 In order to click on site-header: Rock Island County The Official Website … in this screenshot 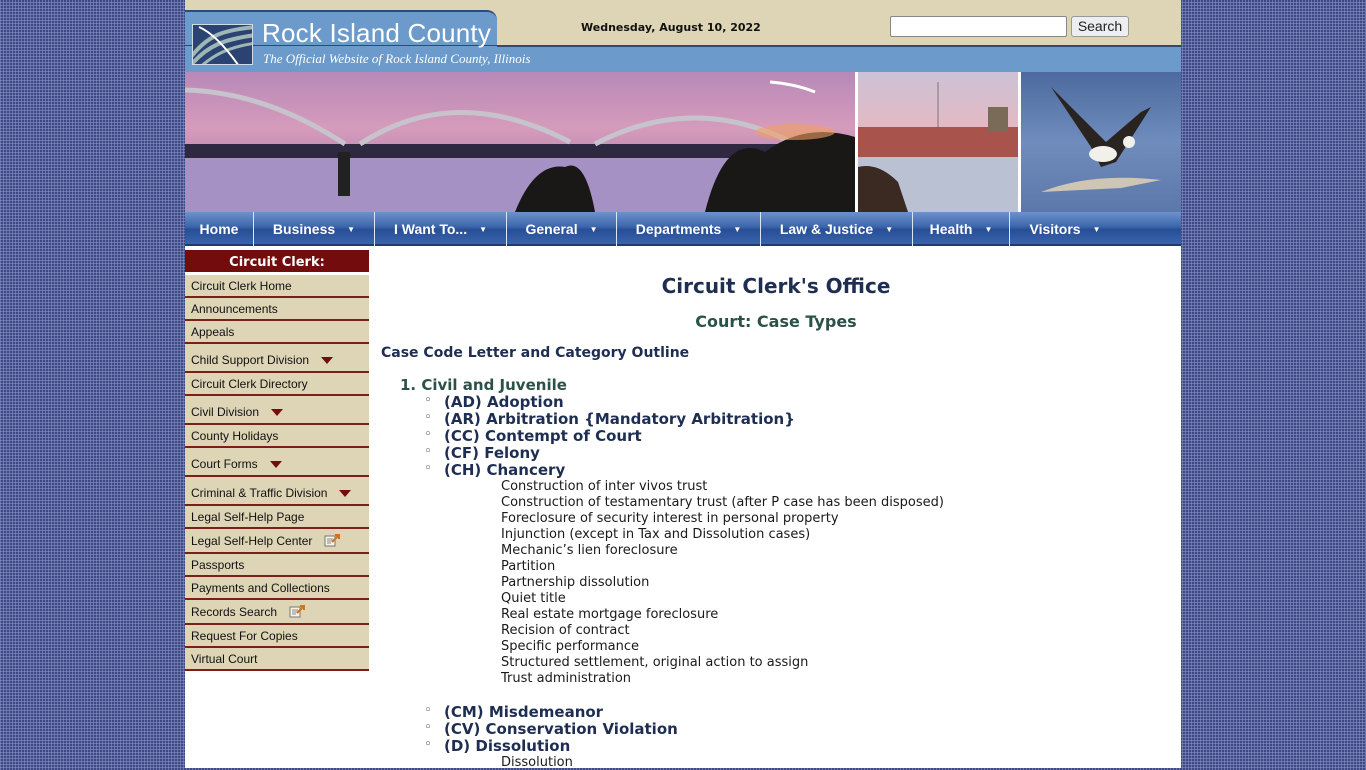, I will do `click(683, 36)`.